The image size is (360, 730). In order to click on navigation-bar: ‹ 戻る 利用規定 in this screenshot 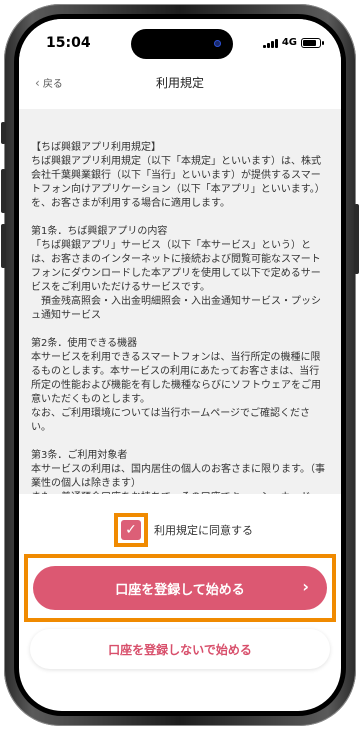, I will do `click(180, 85)`.